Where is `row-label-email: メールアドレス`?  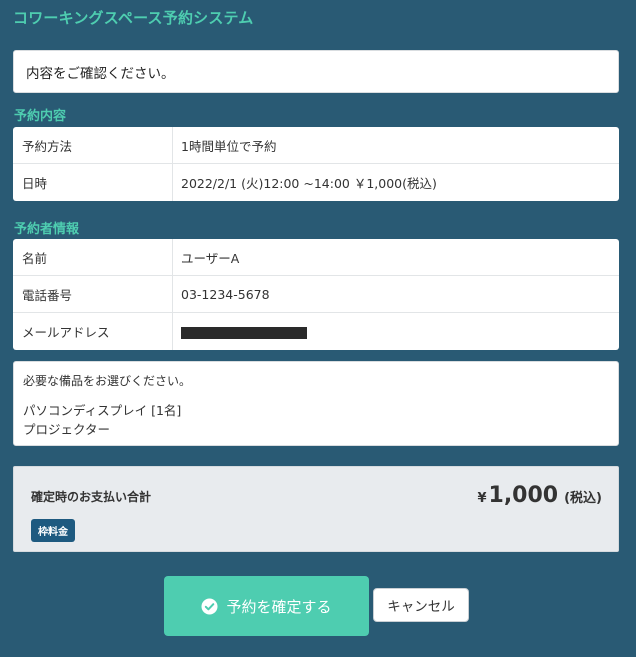
row-label-email: メールアドレス is located at coordinates (93, 331).